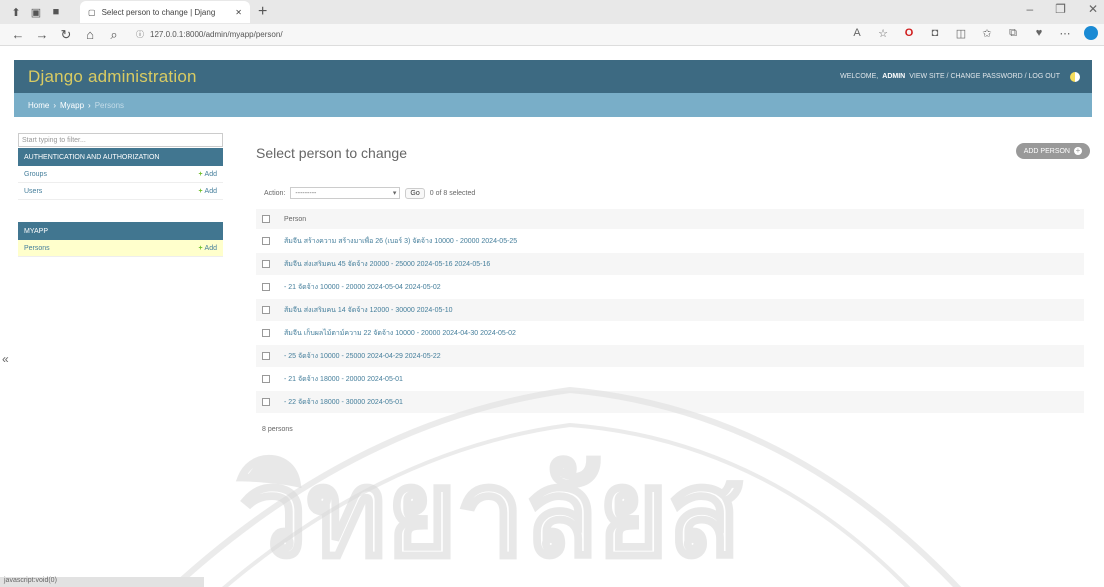  Describe the element at coordinates (1075, 76) in the screenshot. I see `theme-toggle-icon` at that location.